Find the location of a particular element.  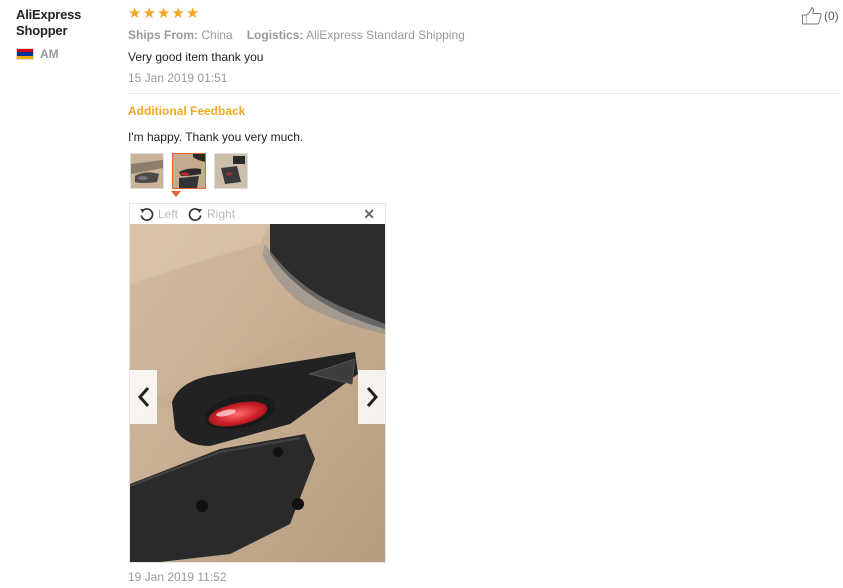

country-code: AM is located at coordinates (49, 54).